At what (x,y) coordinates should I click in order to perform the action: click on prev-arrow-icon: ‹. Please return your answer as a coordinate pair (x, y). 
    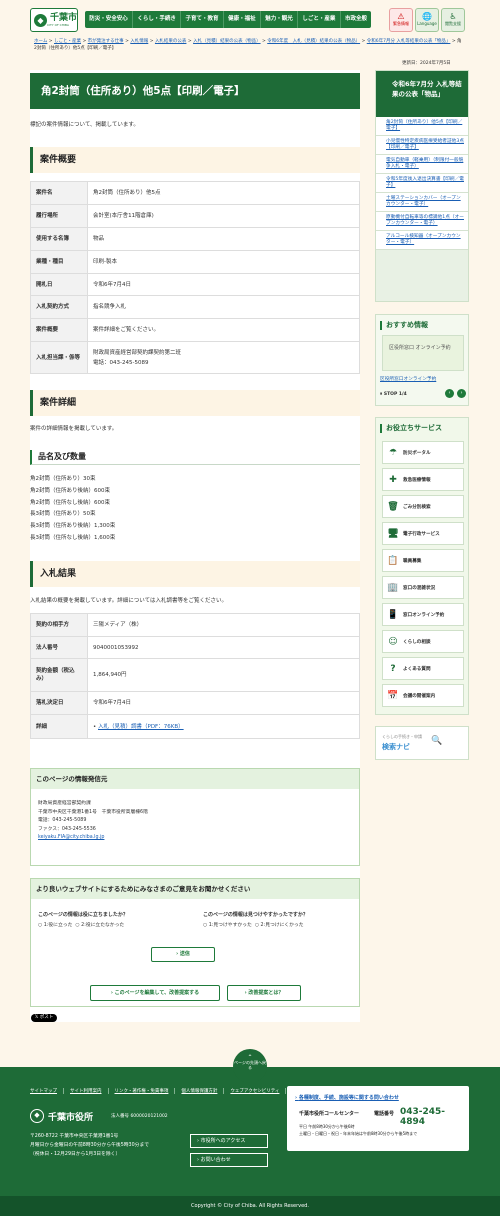
    Looking at the image, I should click on (449, 393).